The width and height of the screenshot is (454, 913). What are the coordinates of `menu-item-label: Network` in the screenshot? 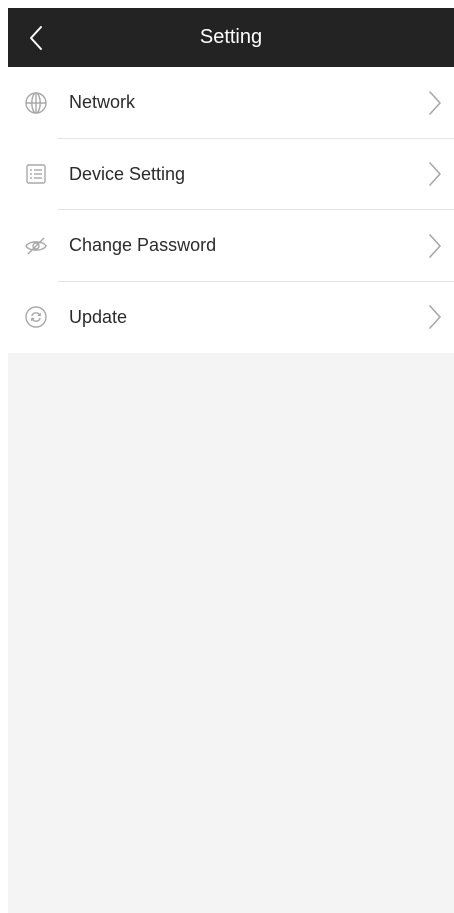 It's located at (102, 102).